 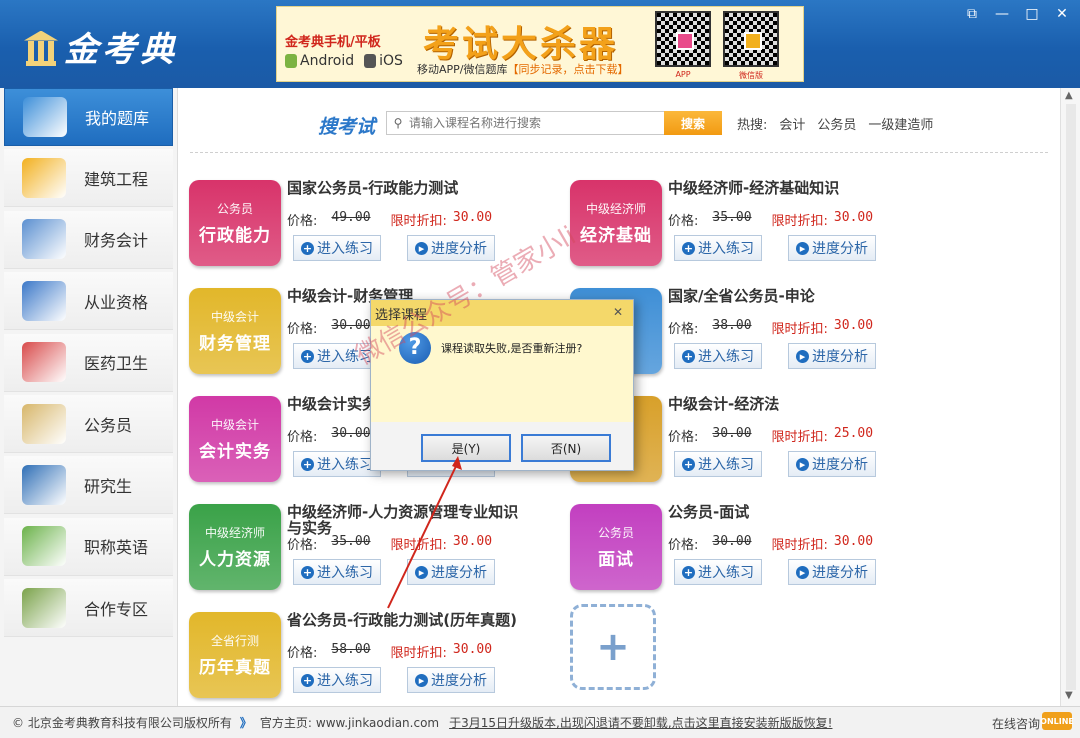 What do you see at coordinates (751, 75) in the screenshot?
I see `qr-wechat-label: 微信版` at bounding box center [751, 75].